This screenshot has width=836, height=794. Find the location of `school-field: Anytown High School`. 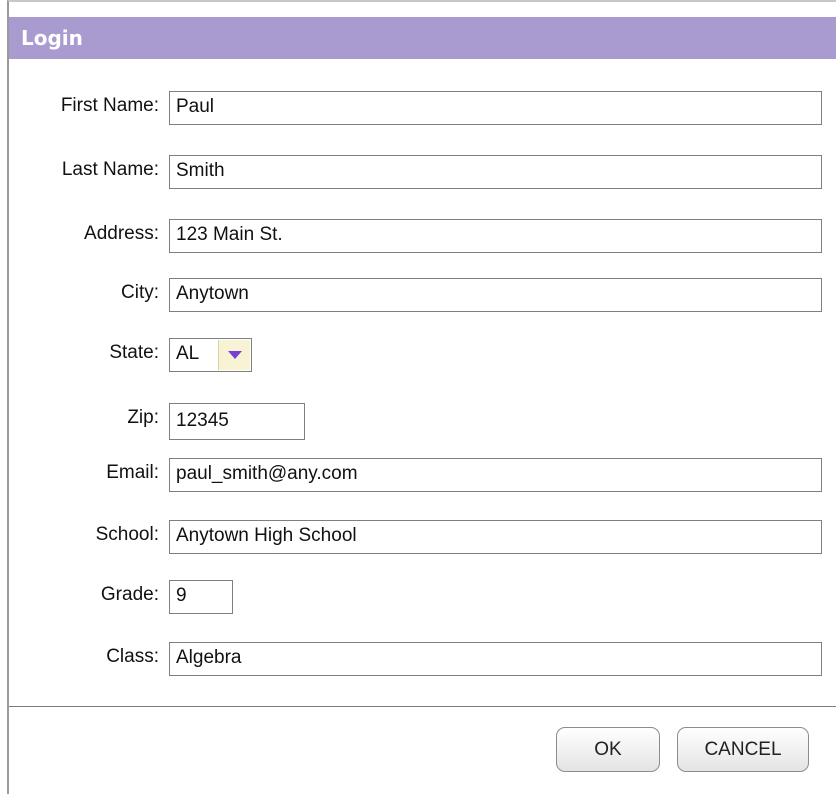

school-field: Anytown High School is located at coordinates (495, 537).